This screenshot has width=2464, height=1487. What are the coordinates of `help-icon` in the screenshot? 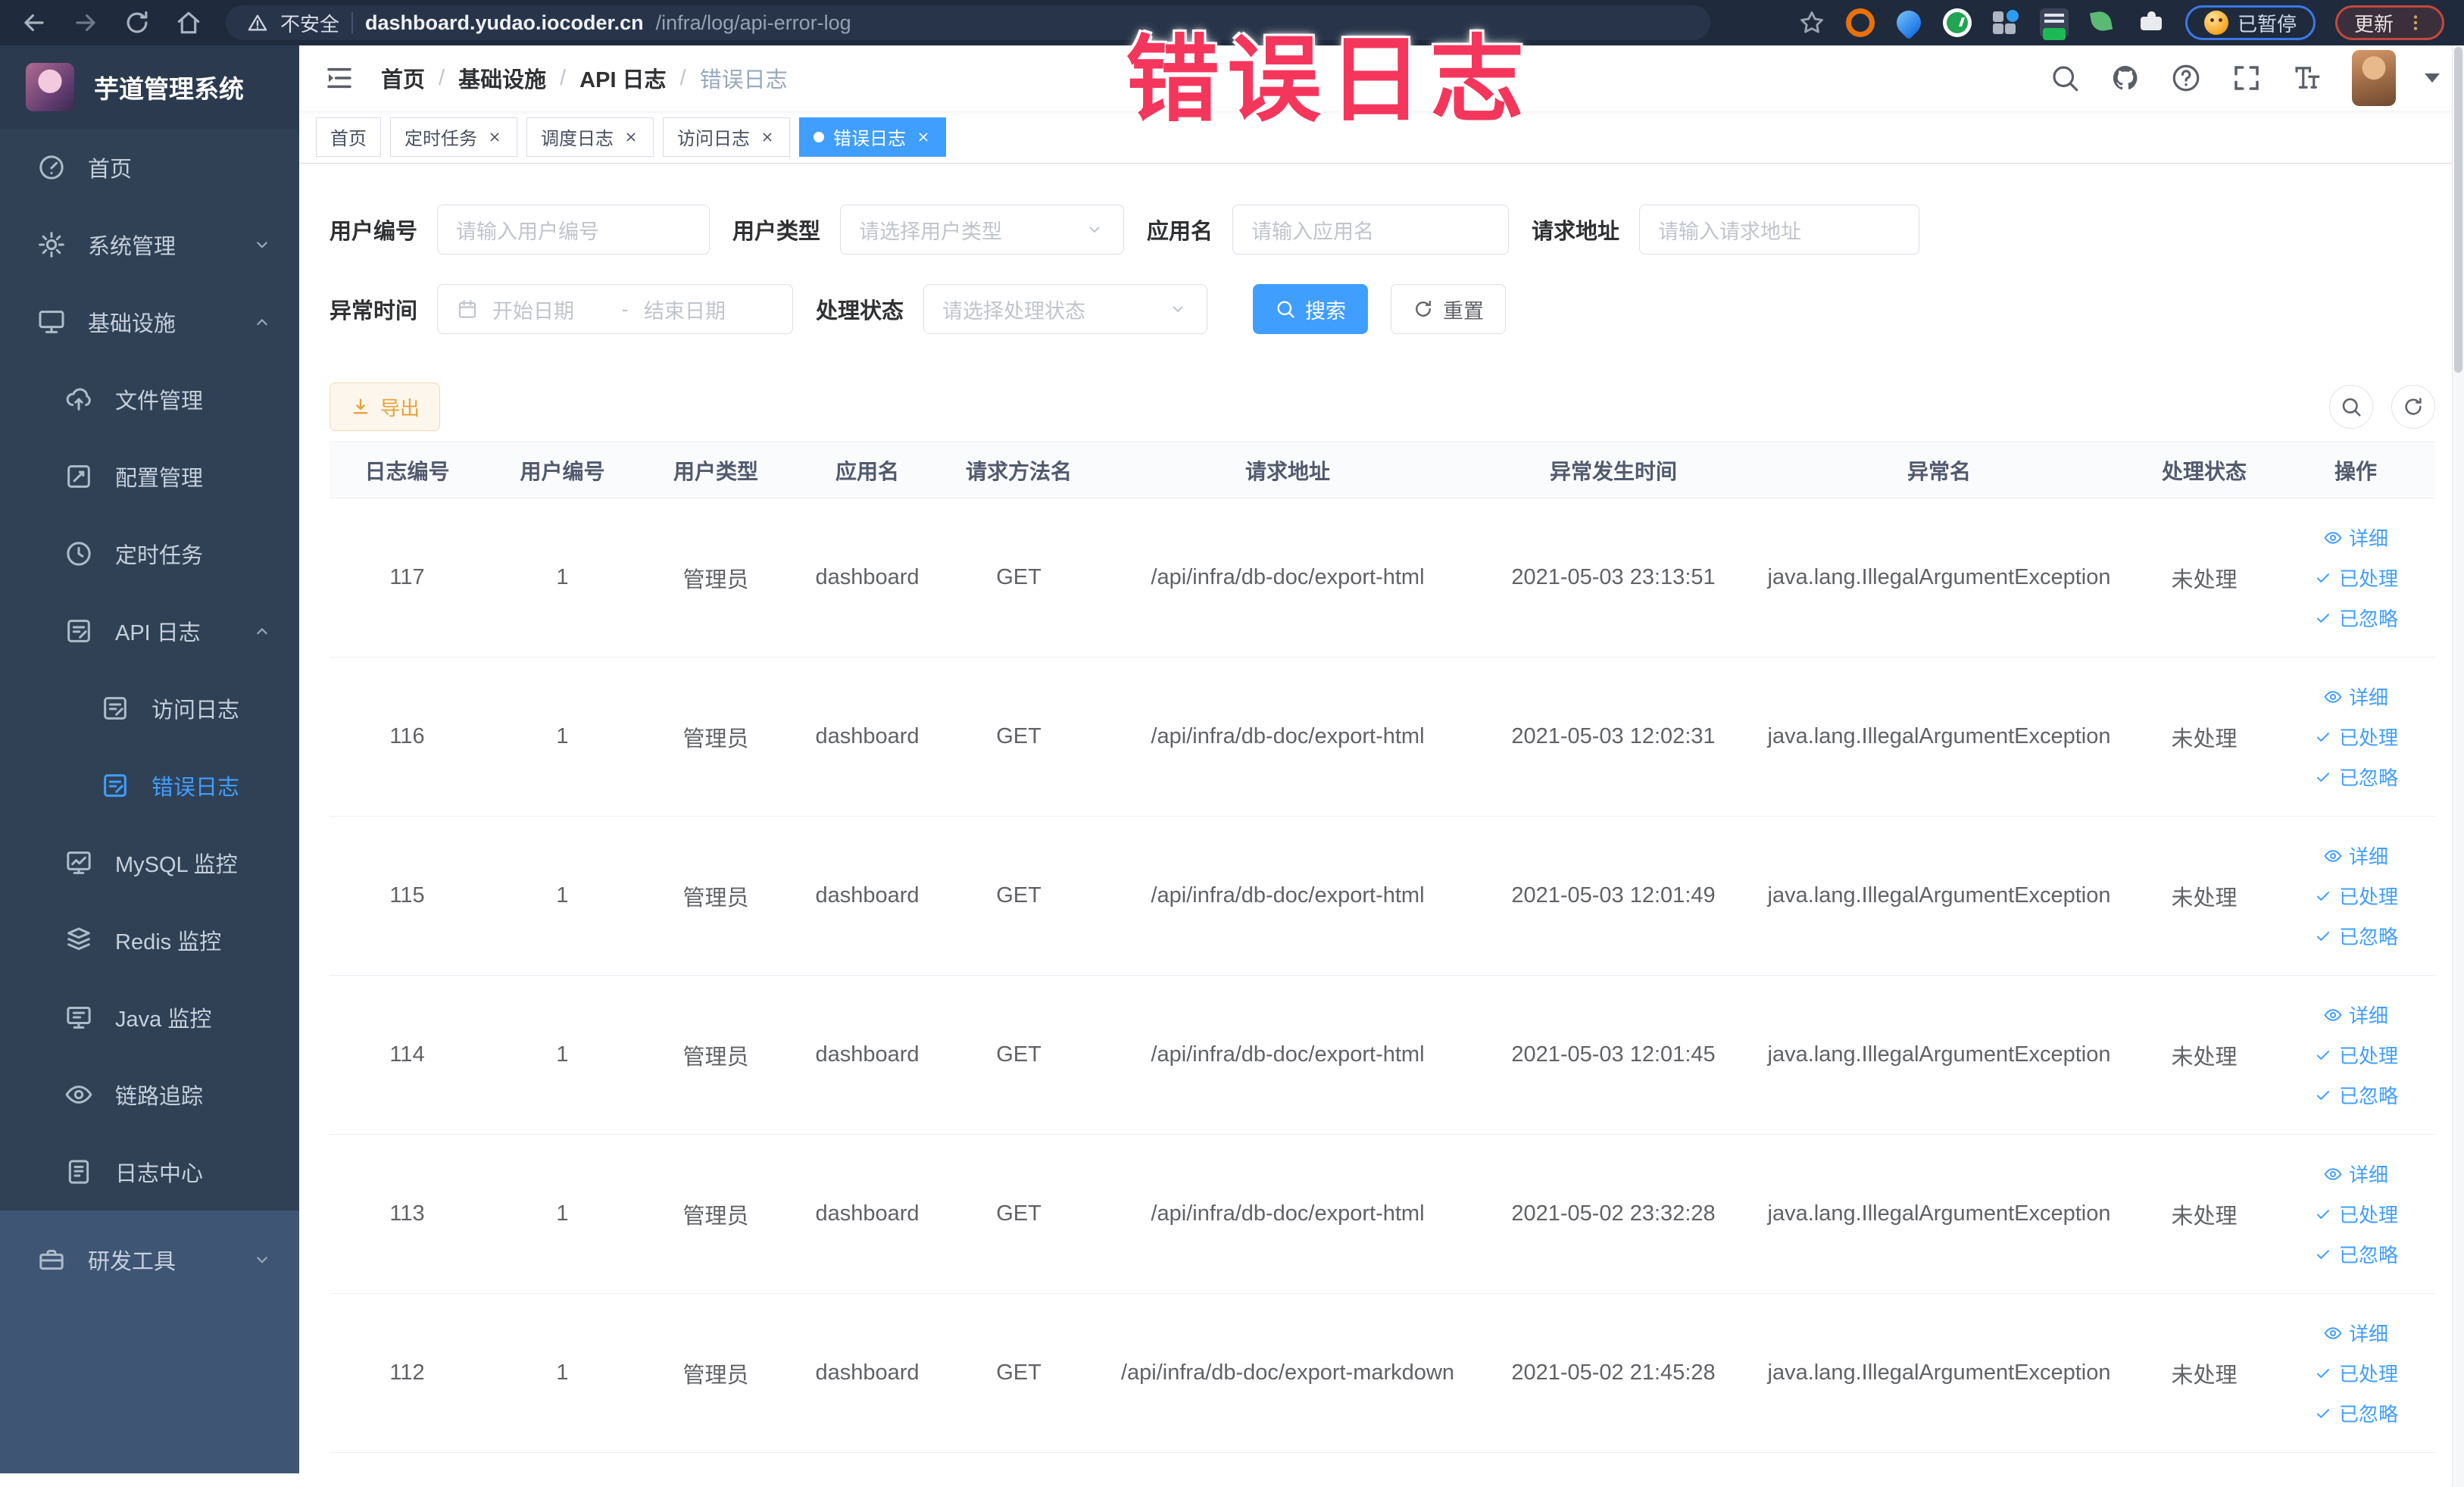 It's located at (2186, 78).